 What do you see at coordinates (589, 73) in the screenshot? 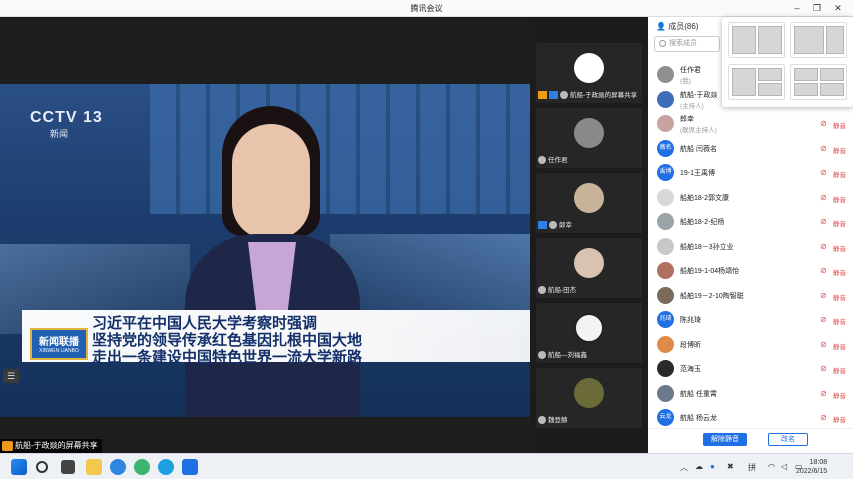
I see `video-thumb: 航船-于政燚的屏幕共享` at bounding box center [589, 73].